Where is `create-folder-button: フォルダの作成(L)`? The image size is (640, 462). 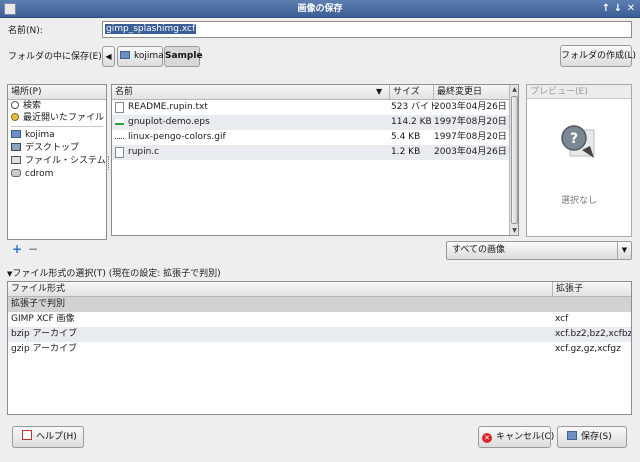 create-folder-button: フォルダの作成(L) is located at coordinates (598, 56).